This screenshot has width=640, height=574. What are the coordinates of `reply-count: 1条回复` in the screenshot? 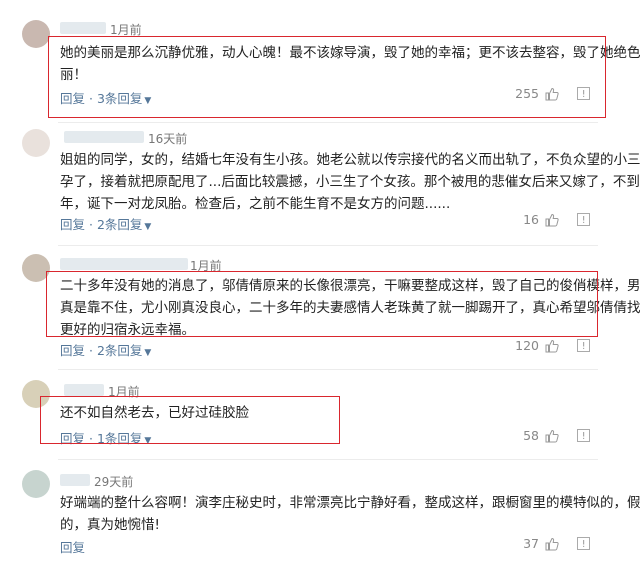 It's located at (119, 438).